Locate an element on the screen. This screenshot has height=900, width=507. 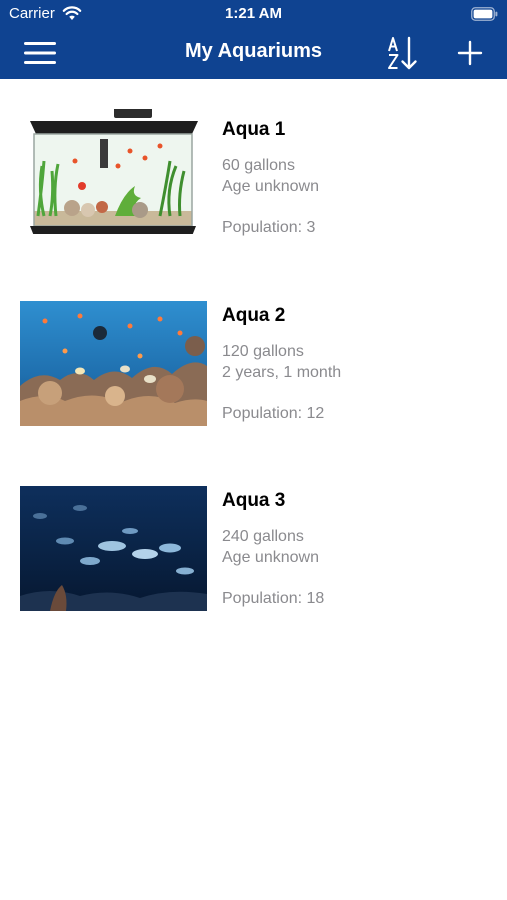
aquarium-population: Population: 3 is located at coordinates (269, 227).